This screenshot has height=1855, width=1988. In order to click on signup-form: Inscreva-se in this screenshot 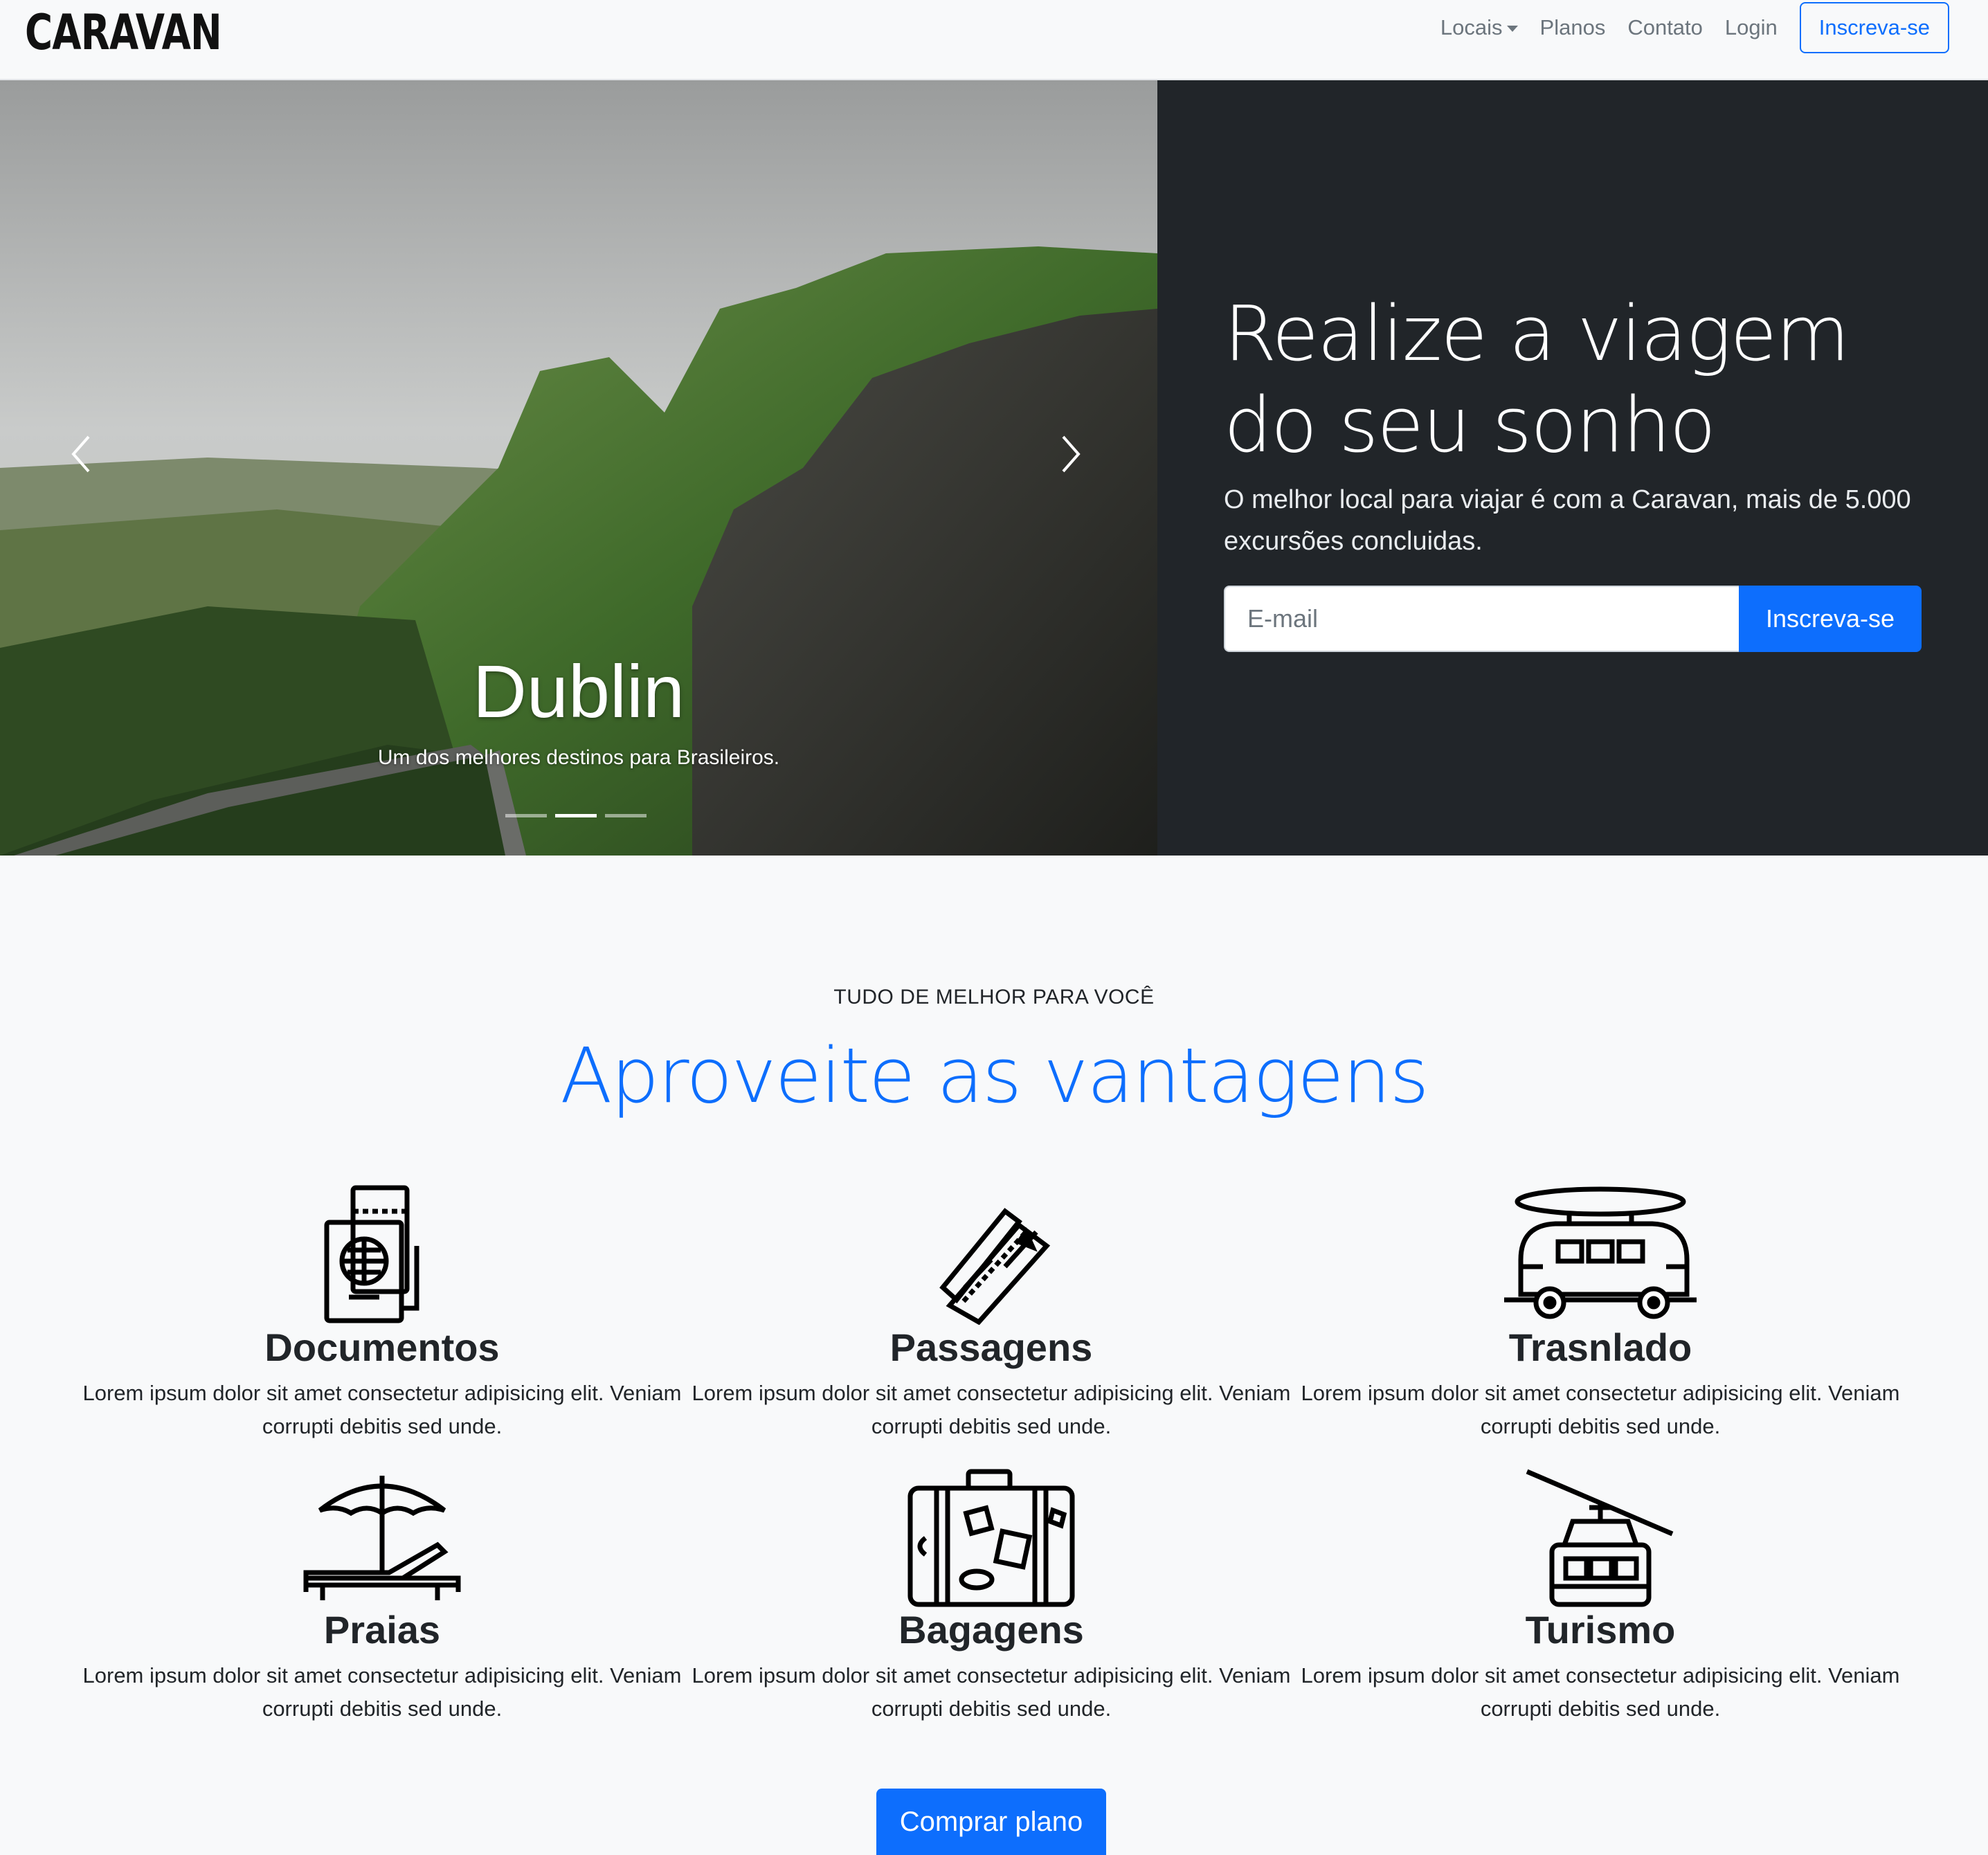, I will do `click(1573, 619)`.